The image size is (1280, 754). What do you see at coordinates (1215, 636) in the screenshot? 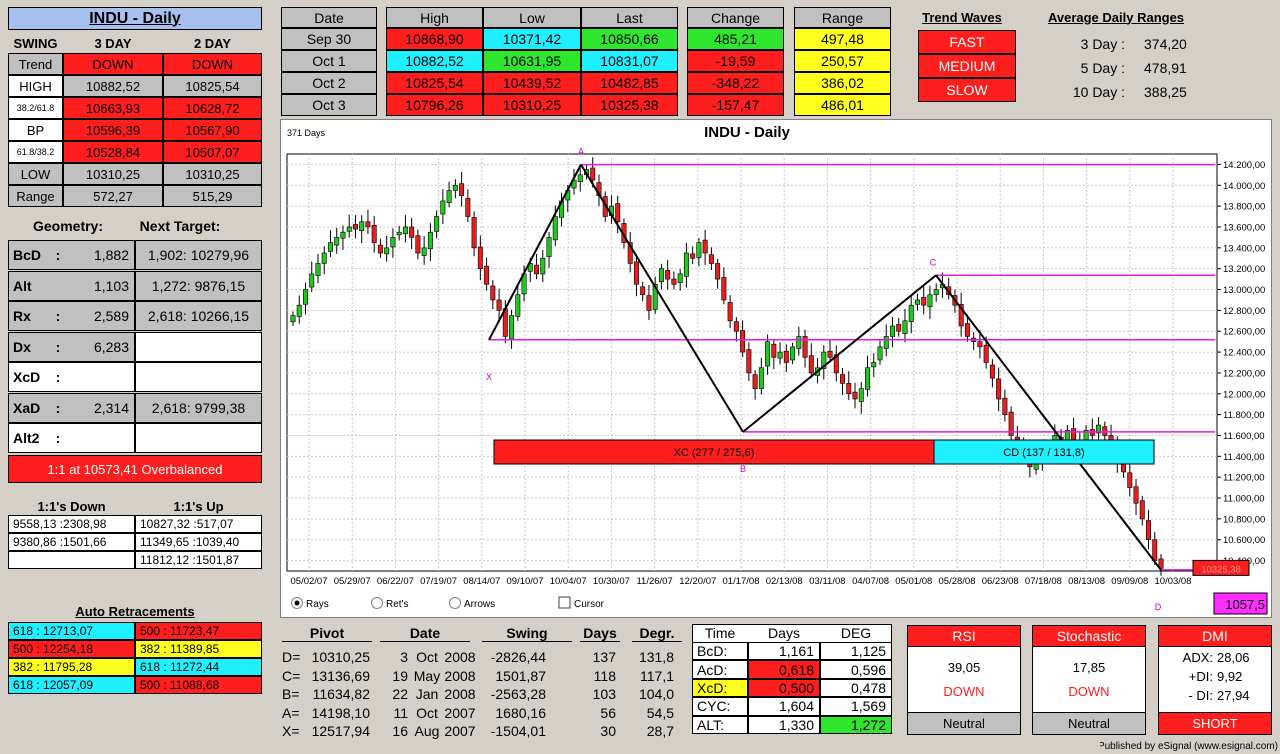
I see `dmi-title: DMI` at bounding box center [1215, 636].